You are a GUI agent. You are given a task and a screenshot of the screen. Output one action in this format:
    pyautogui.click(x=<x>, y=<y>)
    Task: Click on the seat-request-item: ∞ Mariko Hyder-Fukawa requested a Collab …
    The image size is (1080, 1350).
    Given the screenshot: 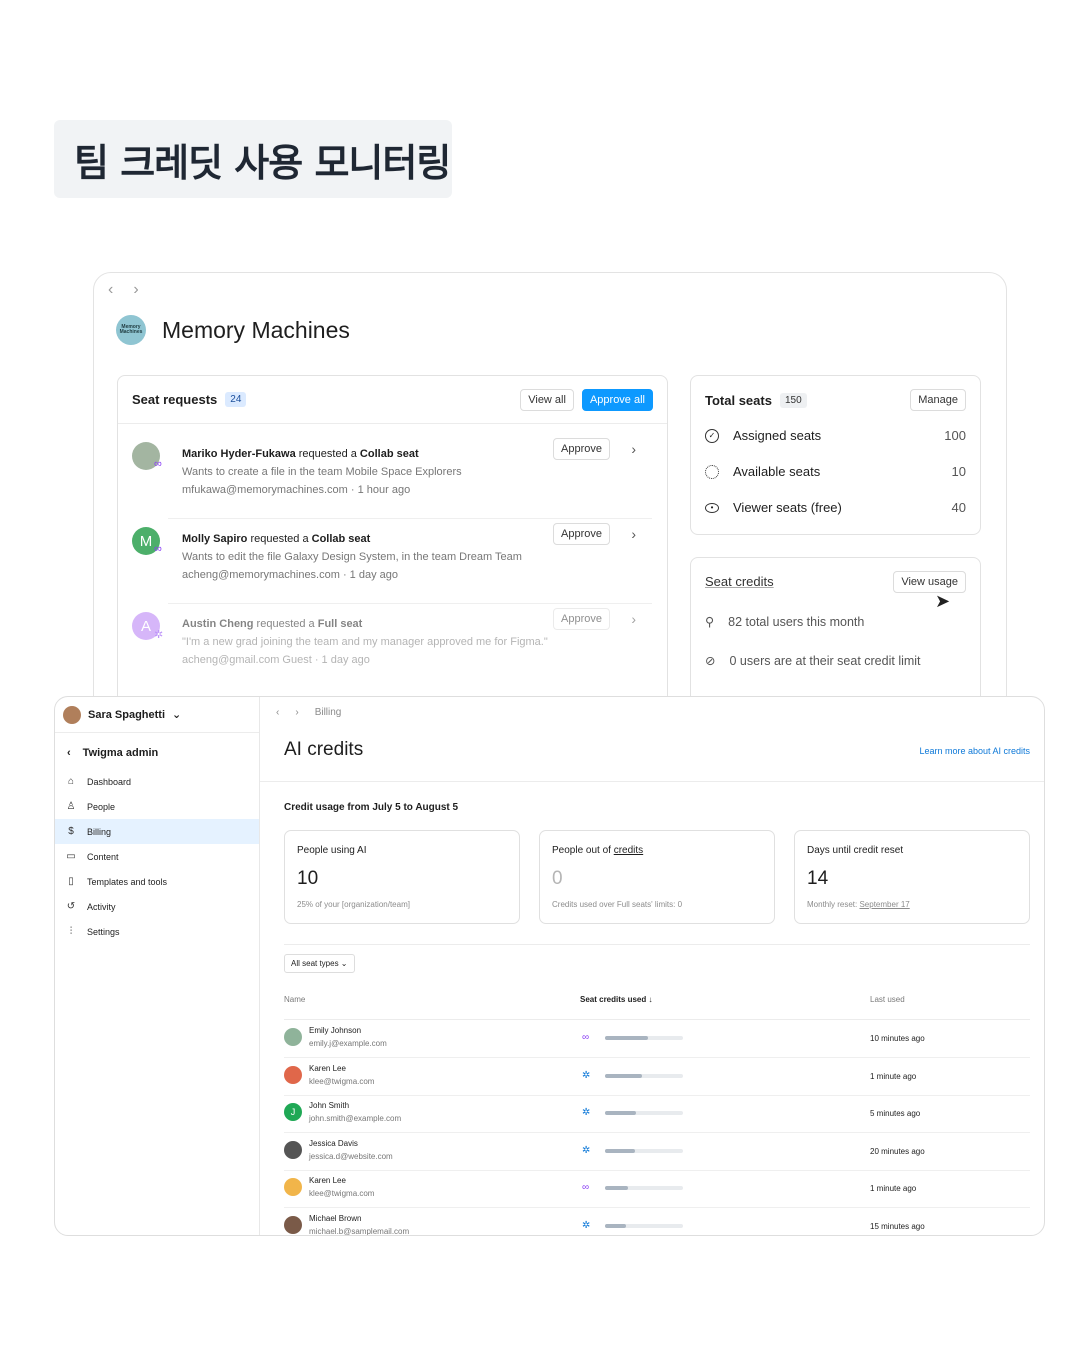 What is the action you would take?
    pyautogui.click(x=392, y=480)
    